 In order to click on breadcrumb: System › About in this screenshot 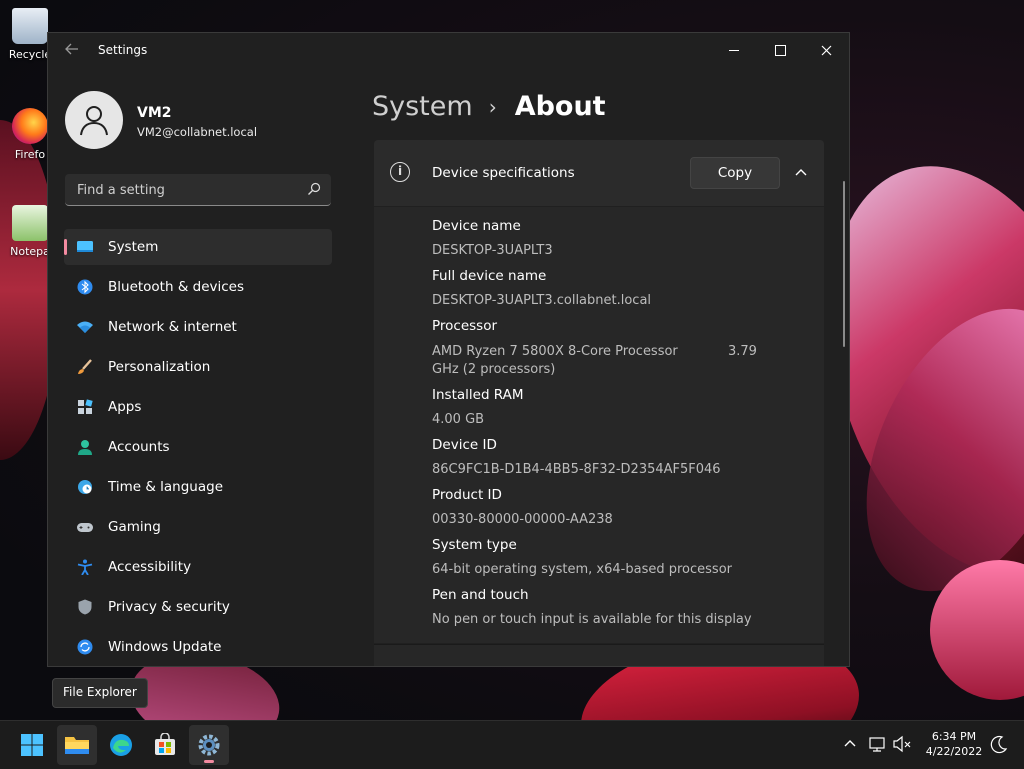, I will do `click(489, 106)`.